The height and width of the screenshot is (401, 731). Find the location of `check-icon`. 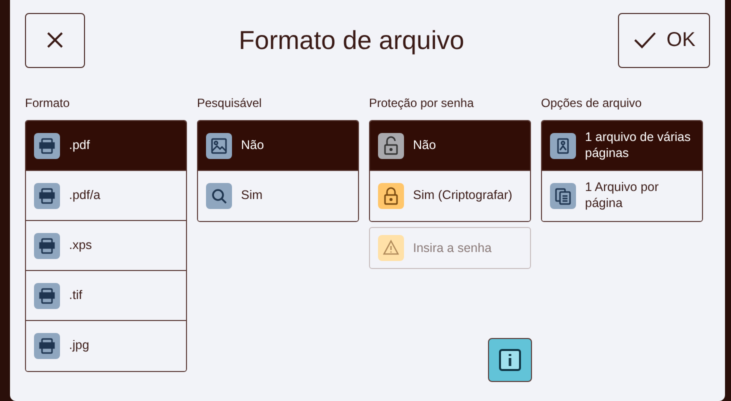

check-icon is located at coordinates (644, 40).